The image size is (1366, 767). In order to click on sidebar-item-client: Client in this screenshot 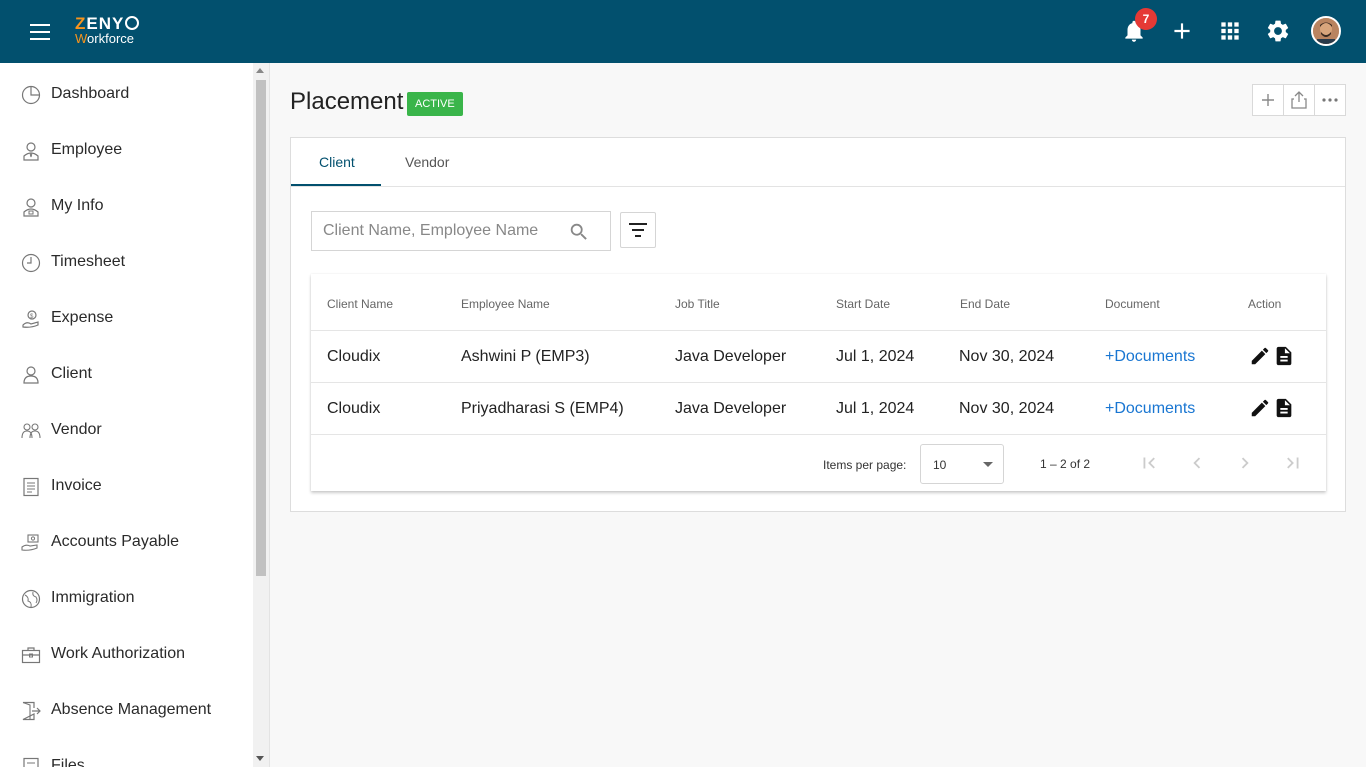, I will do `click(126, 375)`.